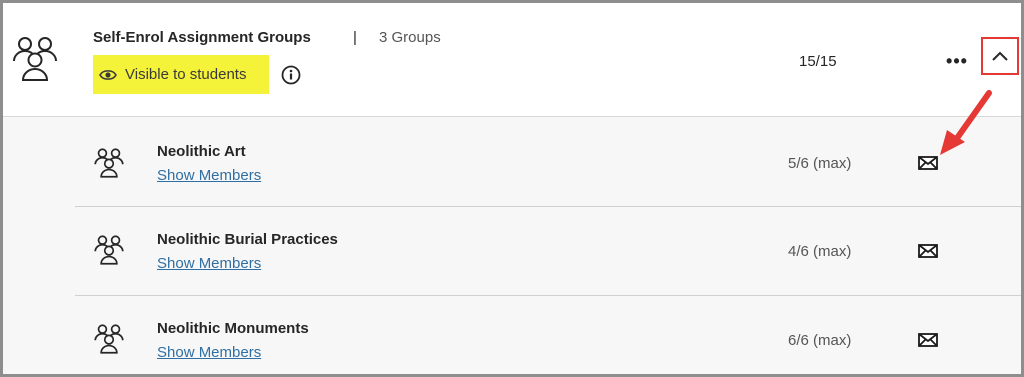  What do you see at coordinates (820, 163) in the screenshot?
I see `group-capacity: 5/6 (max)` at bounding box center [820, 163].